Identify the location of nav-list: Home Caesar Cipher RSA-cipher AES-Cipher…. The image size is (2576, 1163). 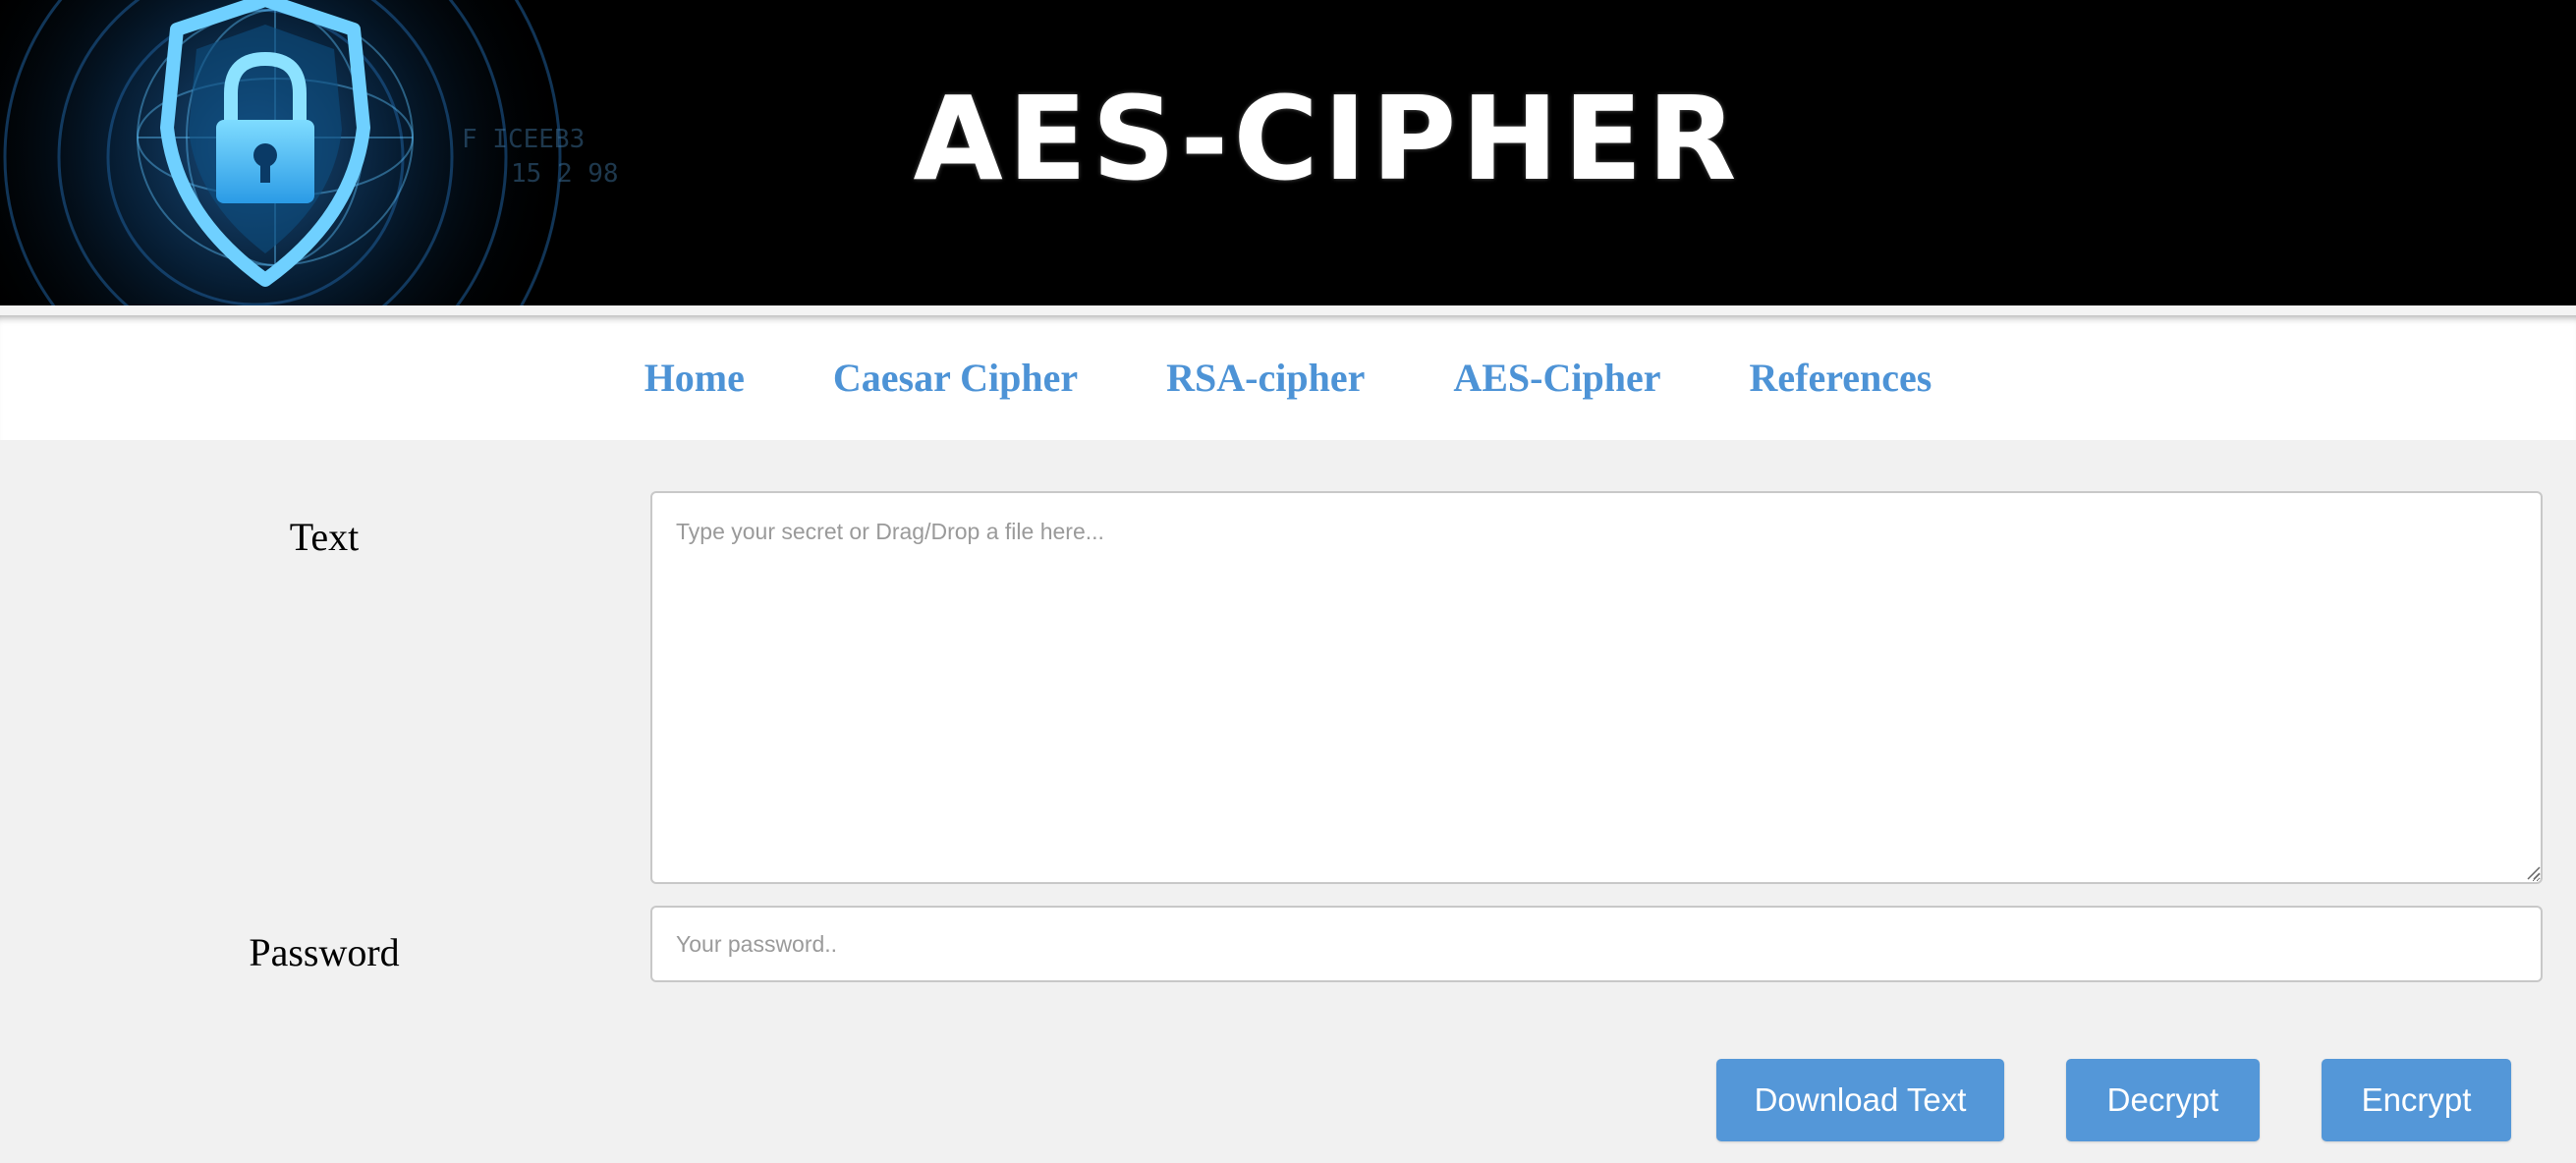
(1288, 377).